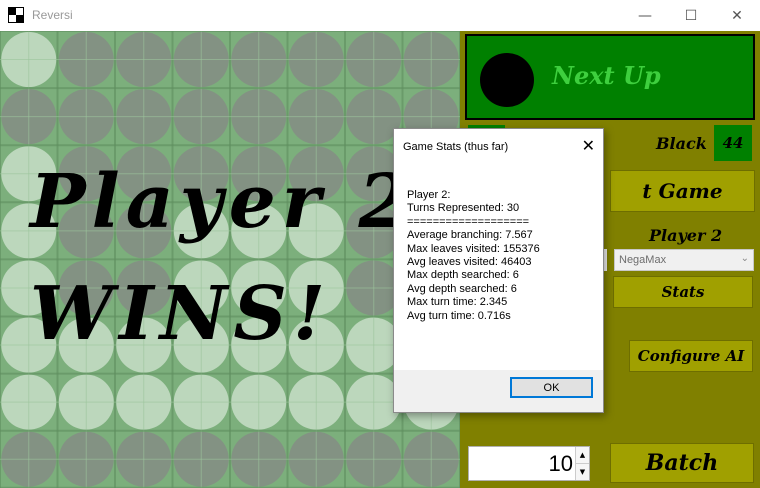 The width and height of the screenshot is (760, 488). What do you see at coordinates (507, 80) in the screenshot?
I see `next-up-disc` at bounding box center [507, 80].